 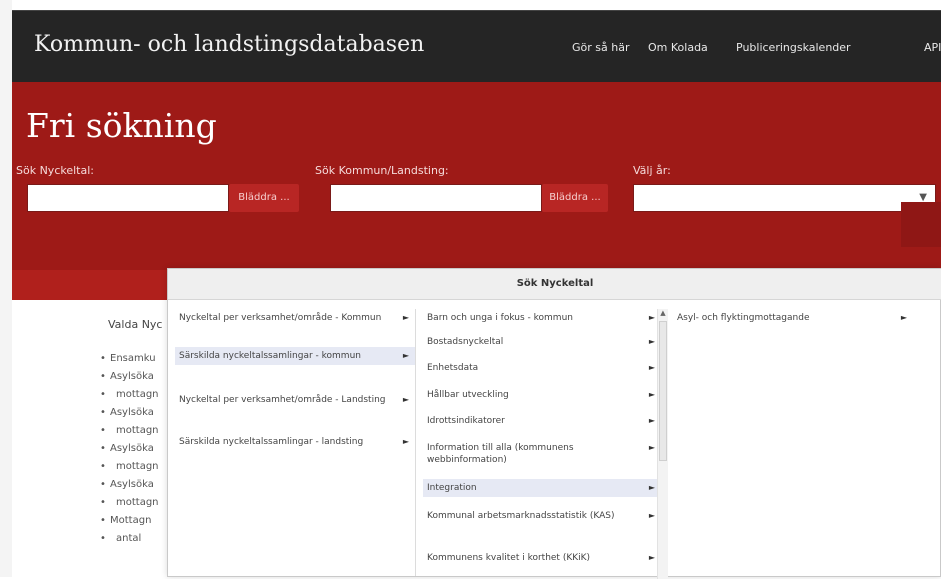 What do you see at coordinates (436, 198) in the screenshot?
I see `kommun-search-input` at bounding box center [436, 198].